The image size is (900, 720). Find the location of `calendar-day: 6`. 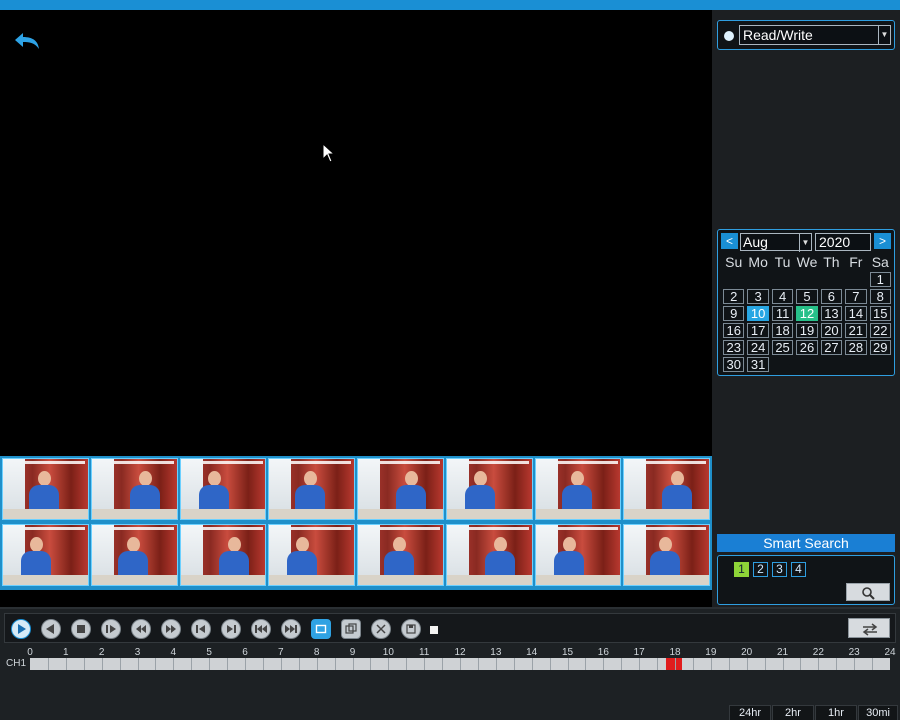

calendar-day: 6 is located at coordinates (831, 296).